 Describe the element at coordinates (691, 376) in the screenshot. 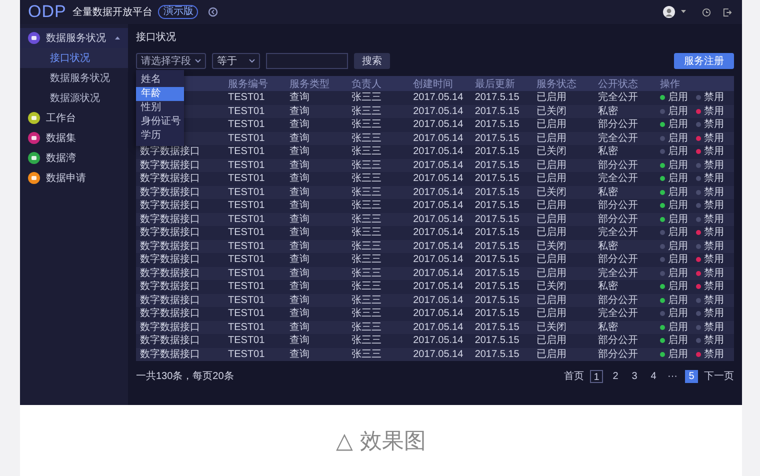

I see `page-button: 5` at that location.